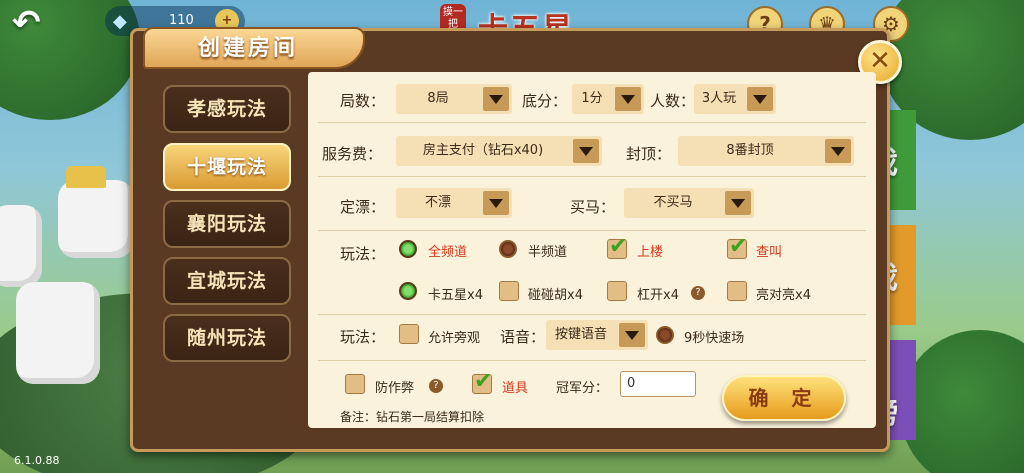  I want to click on checkbox-props, so click(482, 381).